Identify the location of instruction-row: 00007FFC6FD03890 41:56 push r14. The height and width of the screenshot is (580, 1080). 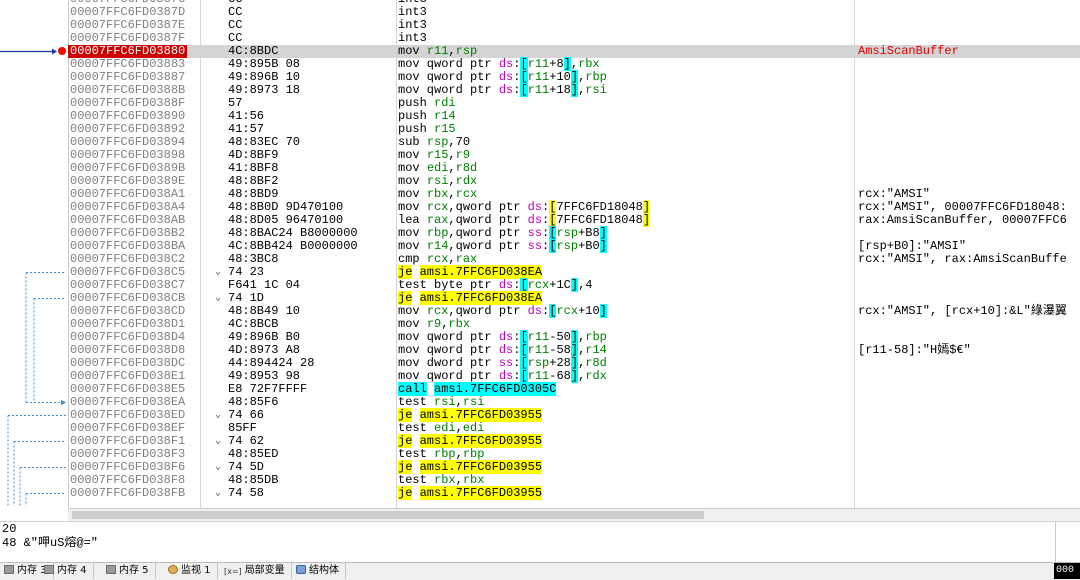
(574, 116).